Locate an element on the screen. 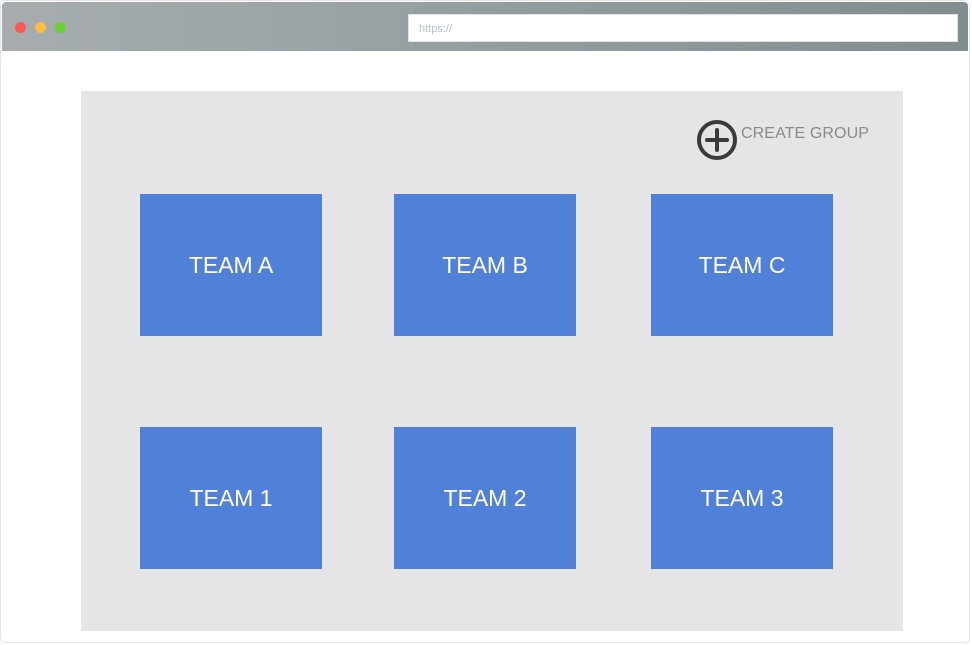 The image size is (972, 645). team-card-label: TEAM 2 is located at coordinates (485, 497).